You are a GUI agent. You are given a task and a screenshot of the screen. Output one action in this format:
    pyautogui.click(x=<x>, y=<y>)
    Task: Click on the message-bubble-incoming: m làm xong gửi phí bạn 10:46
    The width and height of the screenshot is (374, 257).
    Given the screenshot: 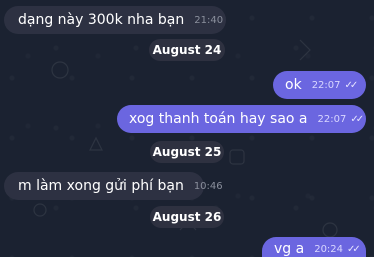 What is the action you would take?
    pyautogui.click(x=113, y=186)
    